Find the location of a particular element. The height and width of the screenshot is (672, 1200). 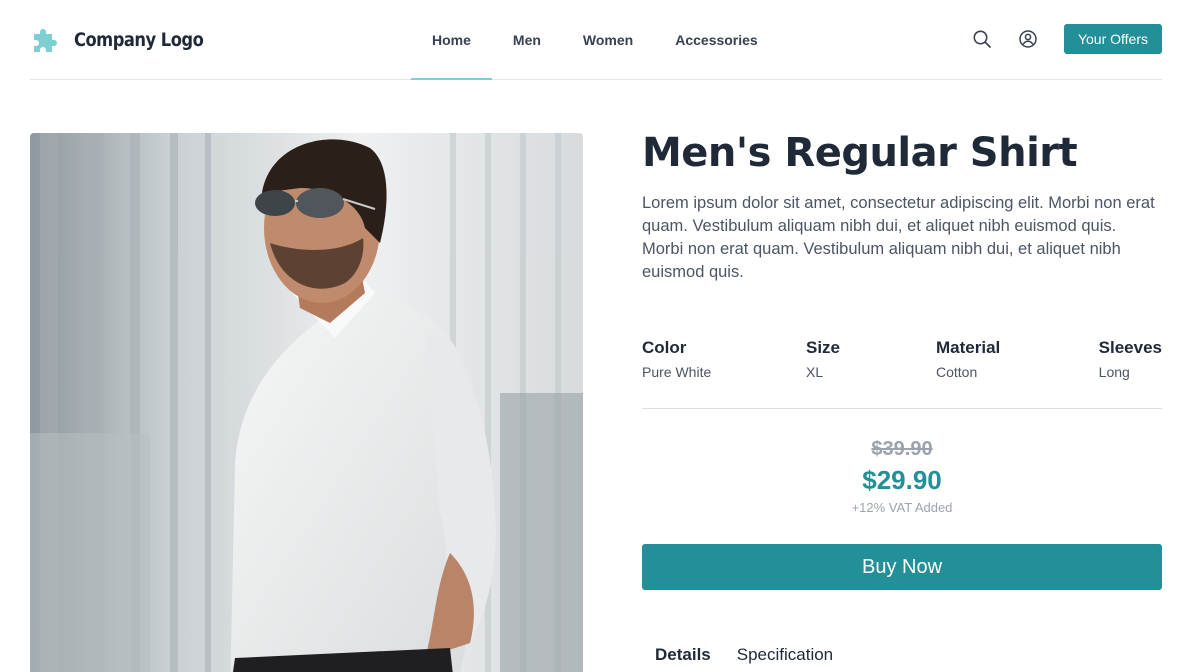

attribute-color: Color Pure White is located at coordinates (676, 359).